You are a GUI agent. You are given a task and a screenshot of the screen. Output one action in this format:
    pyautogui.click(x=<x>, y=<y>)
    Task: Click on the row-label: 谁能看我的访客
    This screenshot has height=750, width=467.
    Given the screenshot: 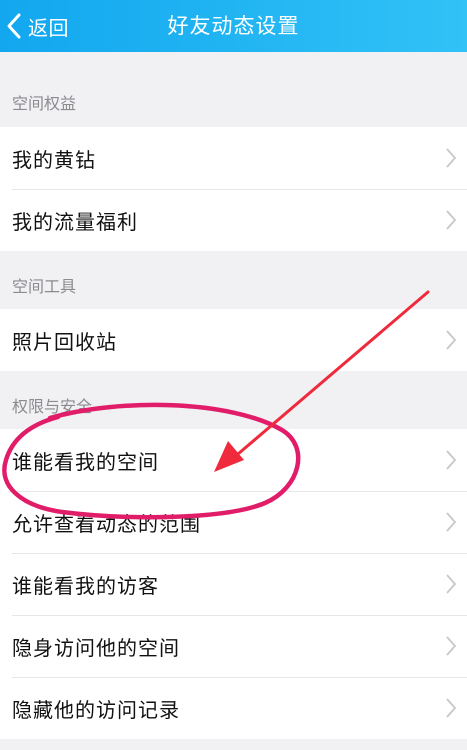 What is the action you would take?
    pyautogui.click(x=85, y=585)
    